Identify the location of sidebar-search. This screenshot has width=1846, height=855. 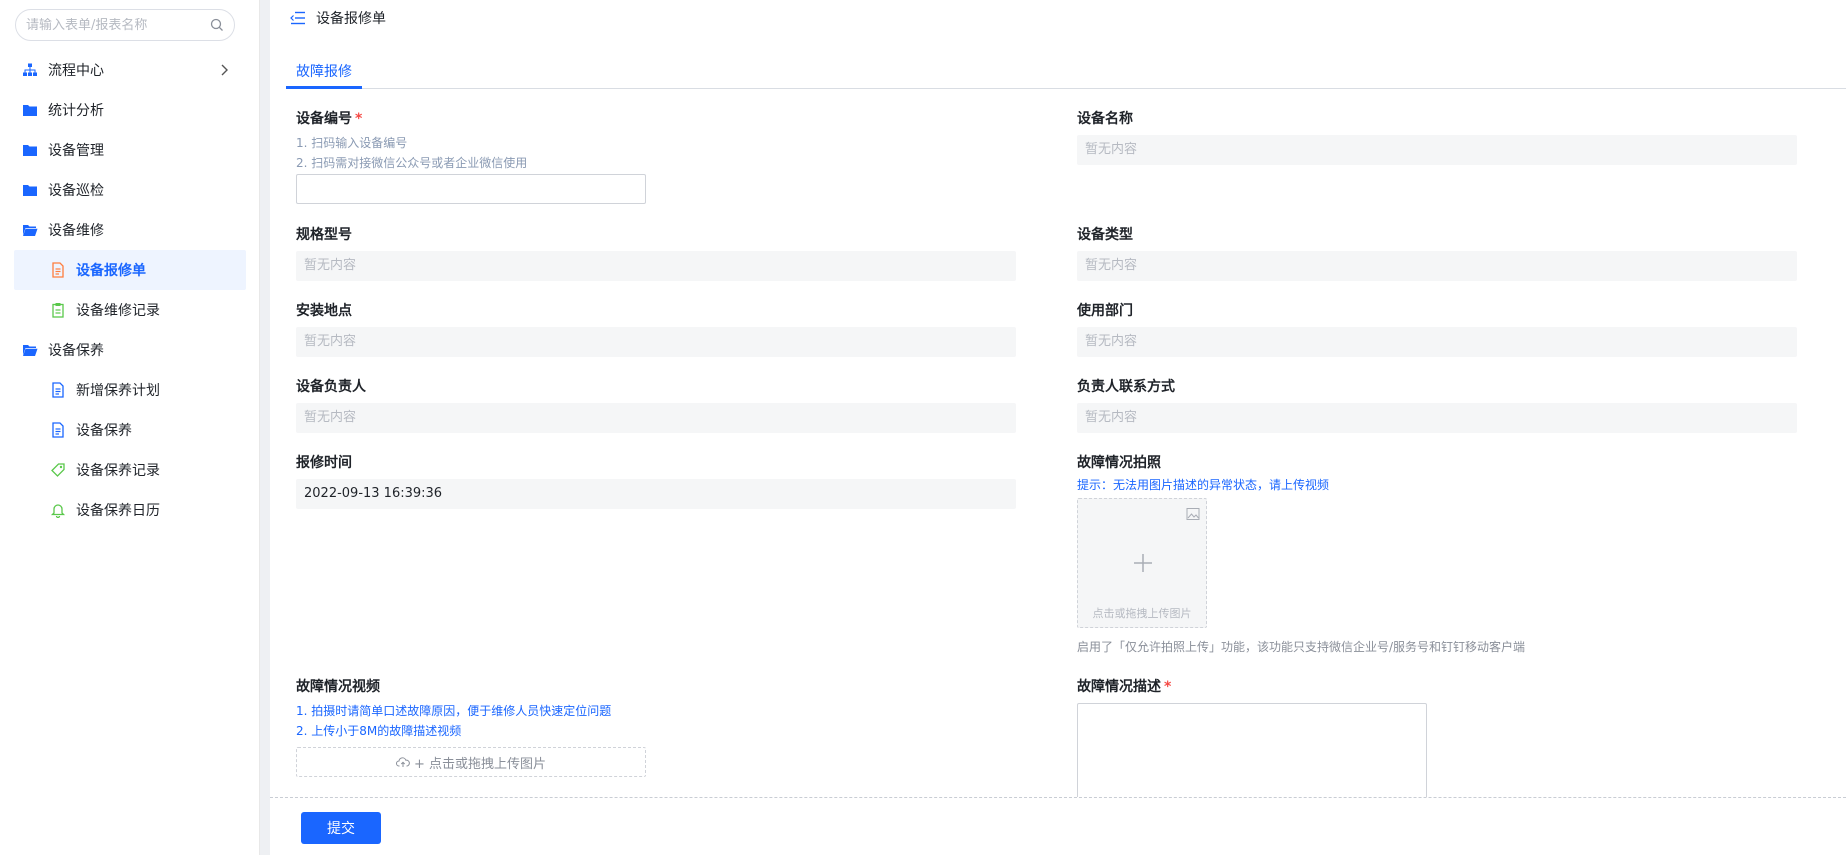
(125, 25).